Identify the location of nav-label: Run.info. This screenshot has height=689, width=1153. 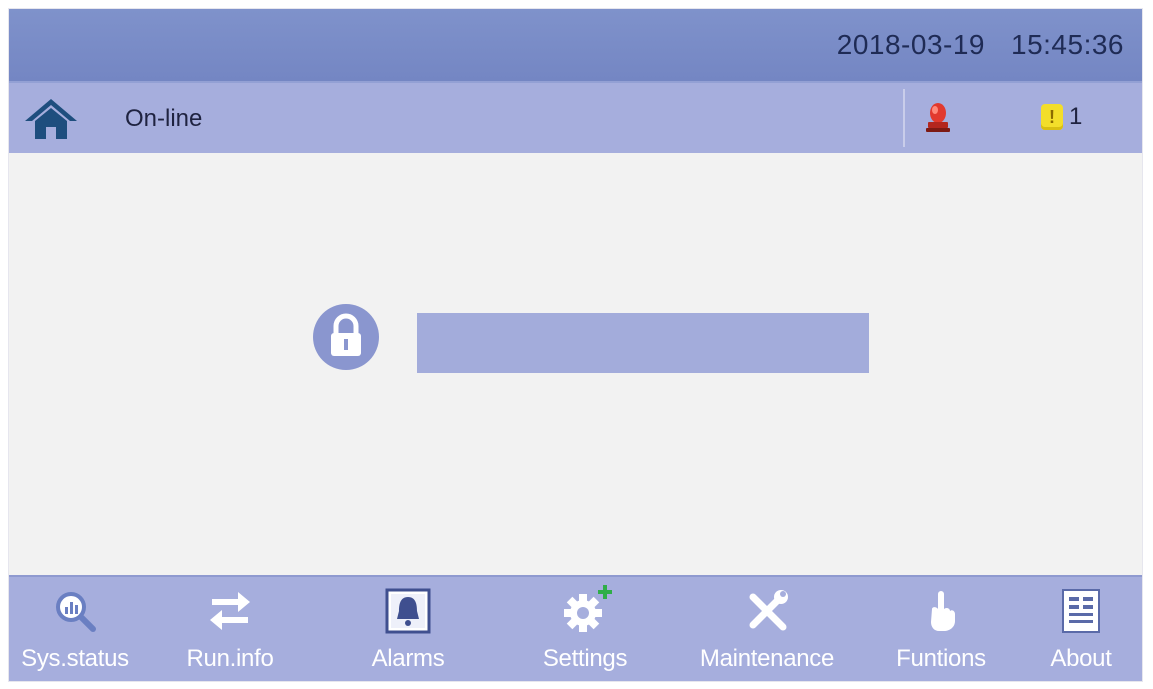
(230, 658).